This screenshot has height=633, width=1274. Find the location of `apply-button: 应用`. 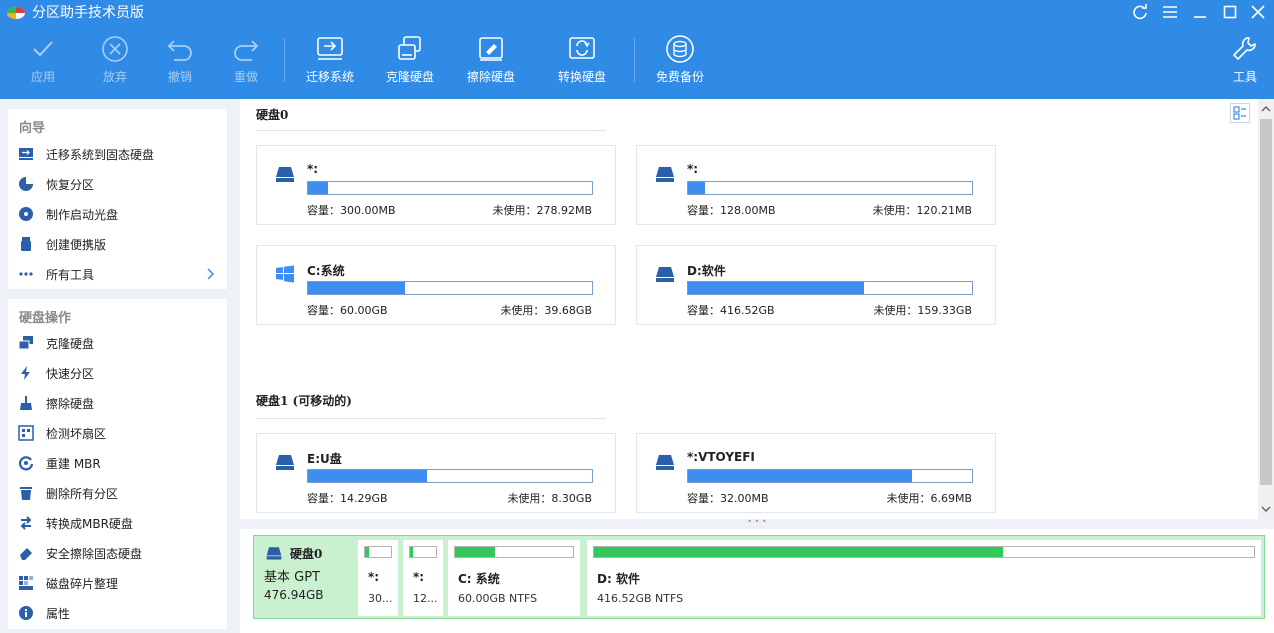

apply-button: 应用 is located at coordinates (43, 61).